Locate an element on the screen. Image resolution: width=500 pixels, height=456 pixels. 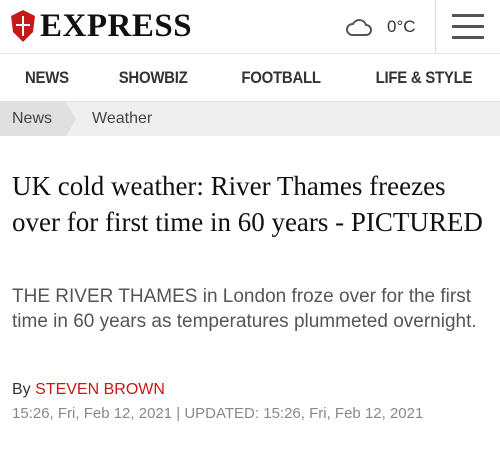
byline-prefix: By is located at coordinates (21, 389).